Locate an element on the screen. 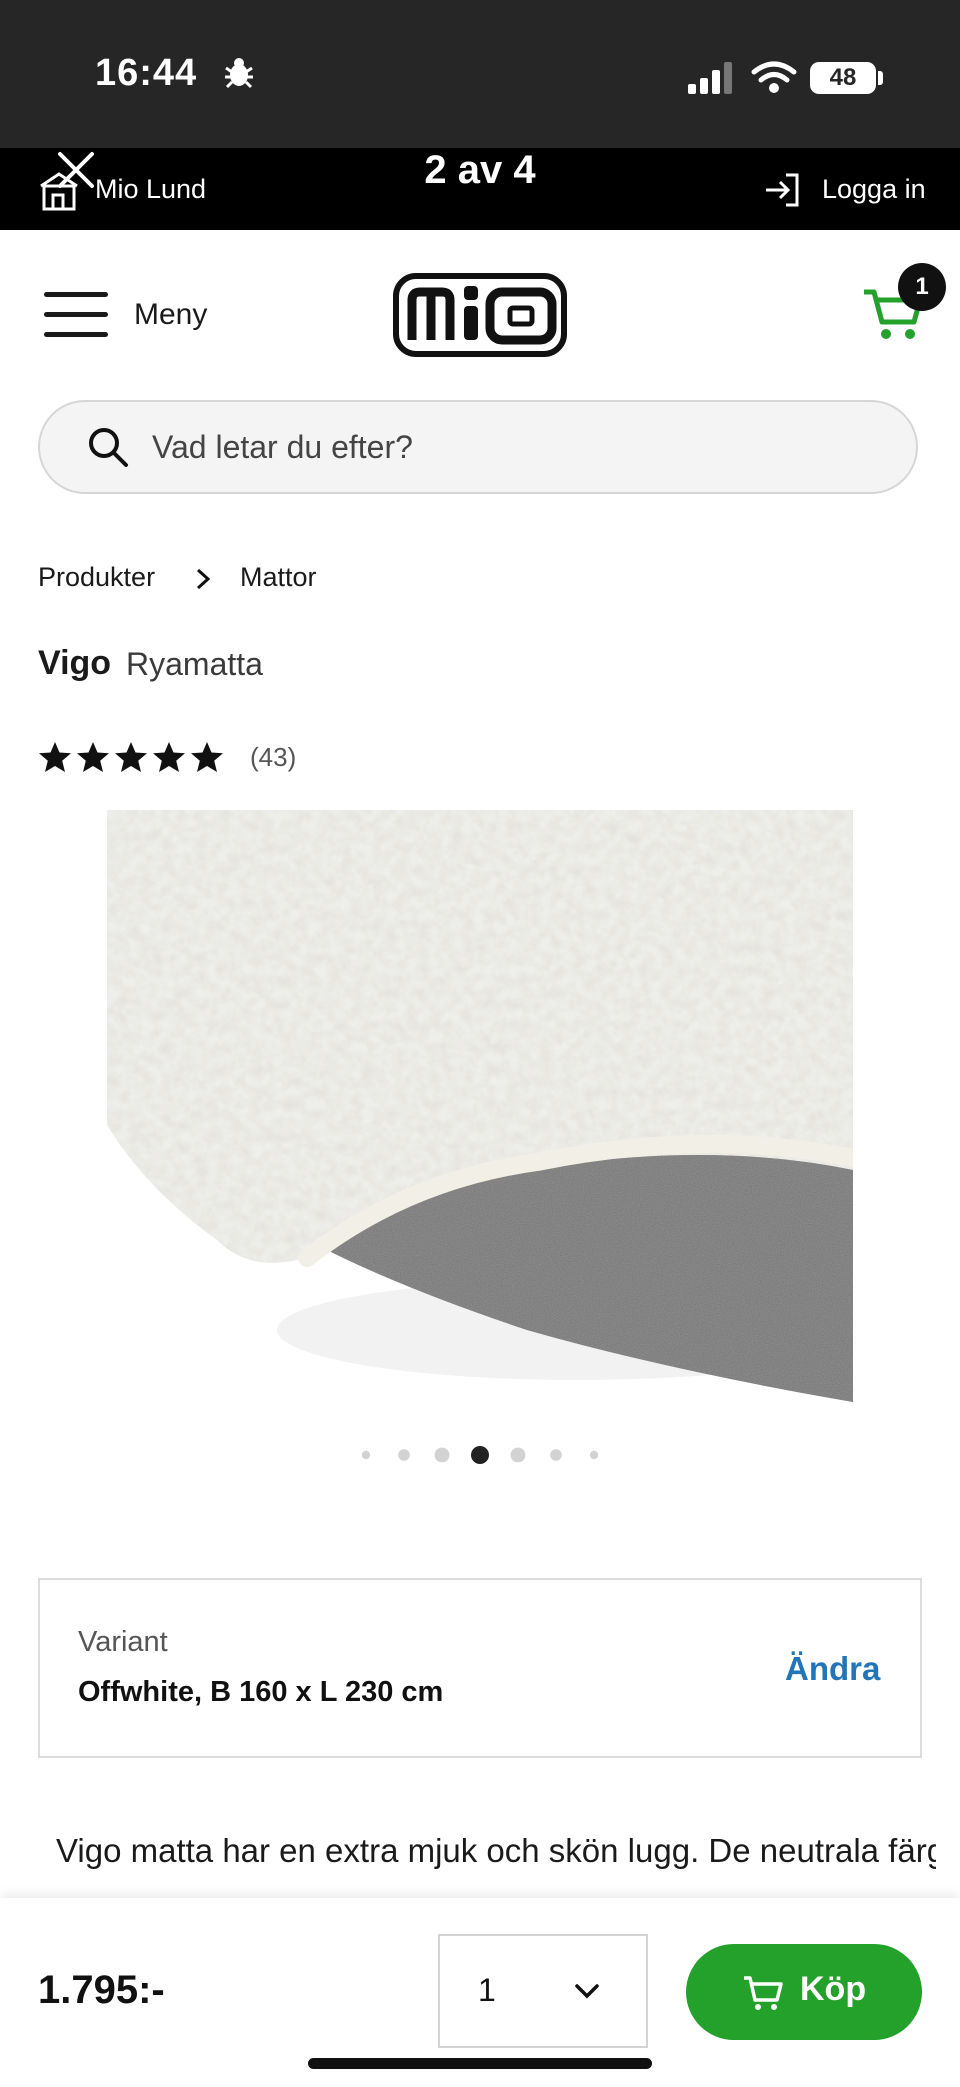 The image size is (960, 2087). search-icon is located at coordinates (108, 447).